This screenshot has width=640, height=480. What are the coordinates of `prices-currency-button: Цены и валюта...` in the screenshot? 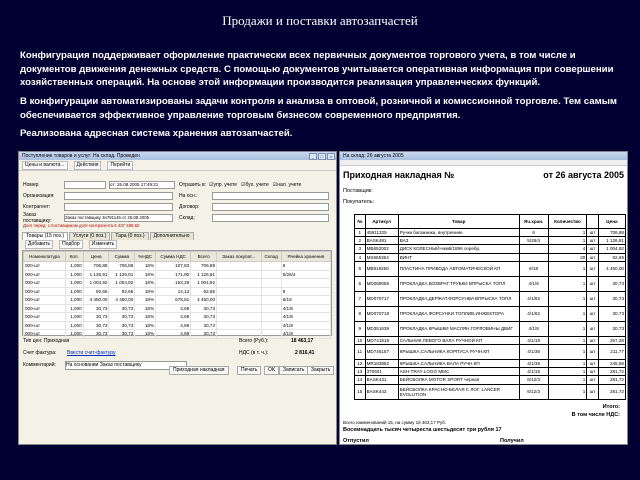 It's located at (45, 165).